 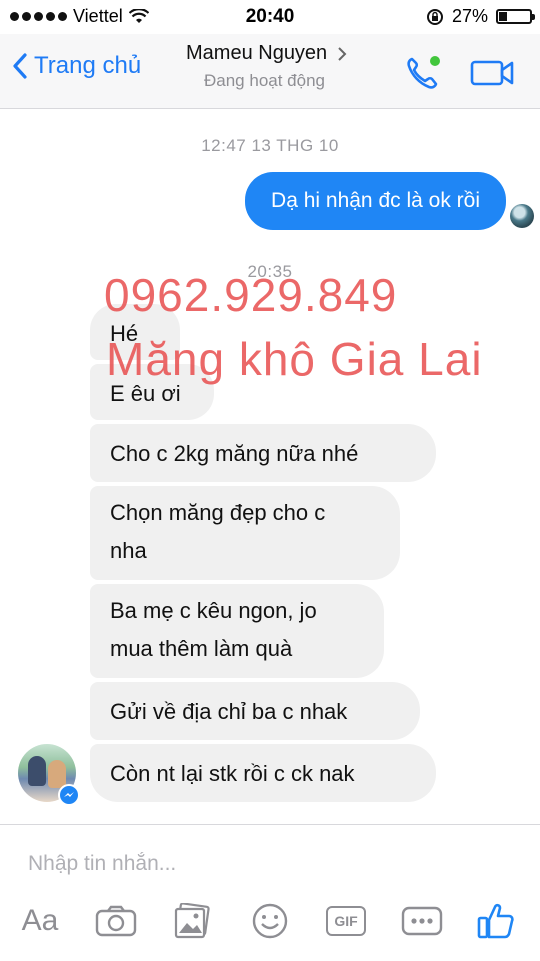 I want to click on incoming-message: Cho c 2kg măng nữa nhé, so click(x=263, y=453).